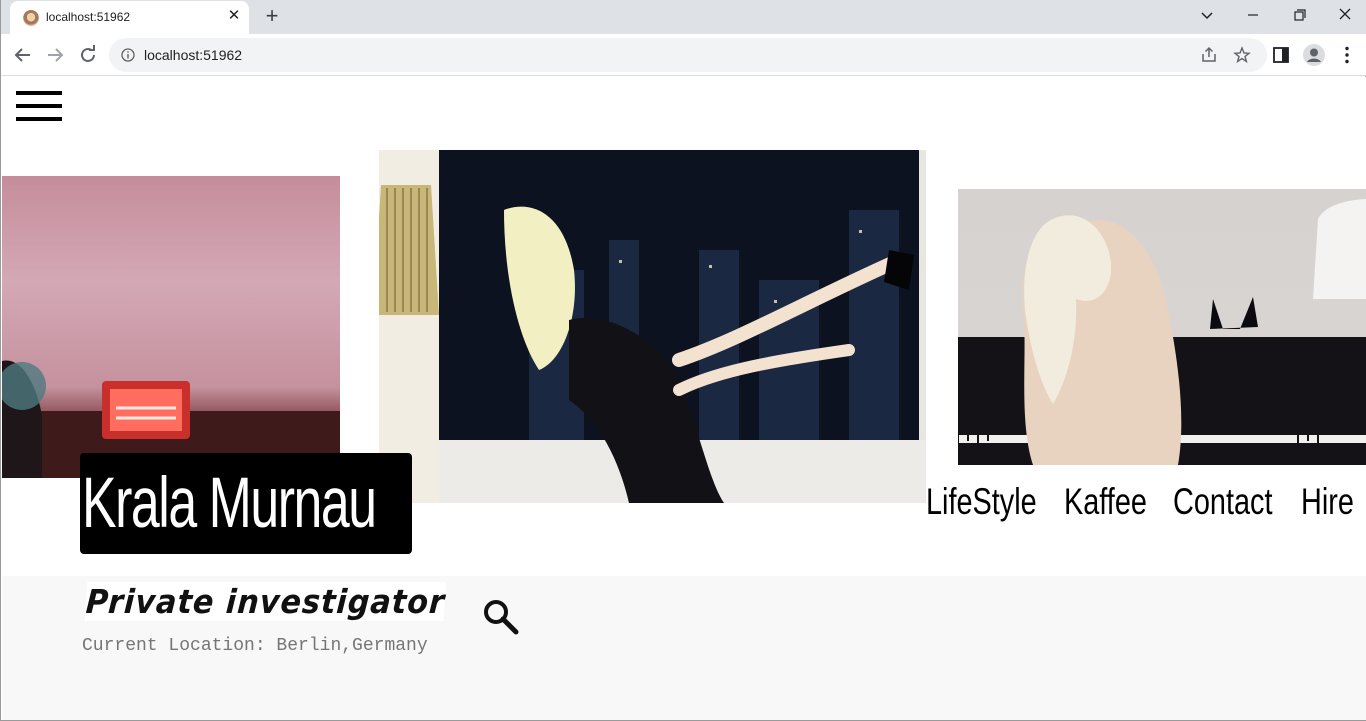  What do you see at coordinates (229, 503) in the screenshot?
I see `site-name: Krala Murnau` at bounding box center [229, 503].